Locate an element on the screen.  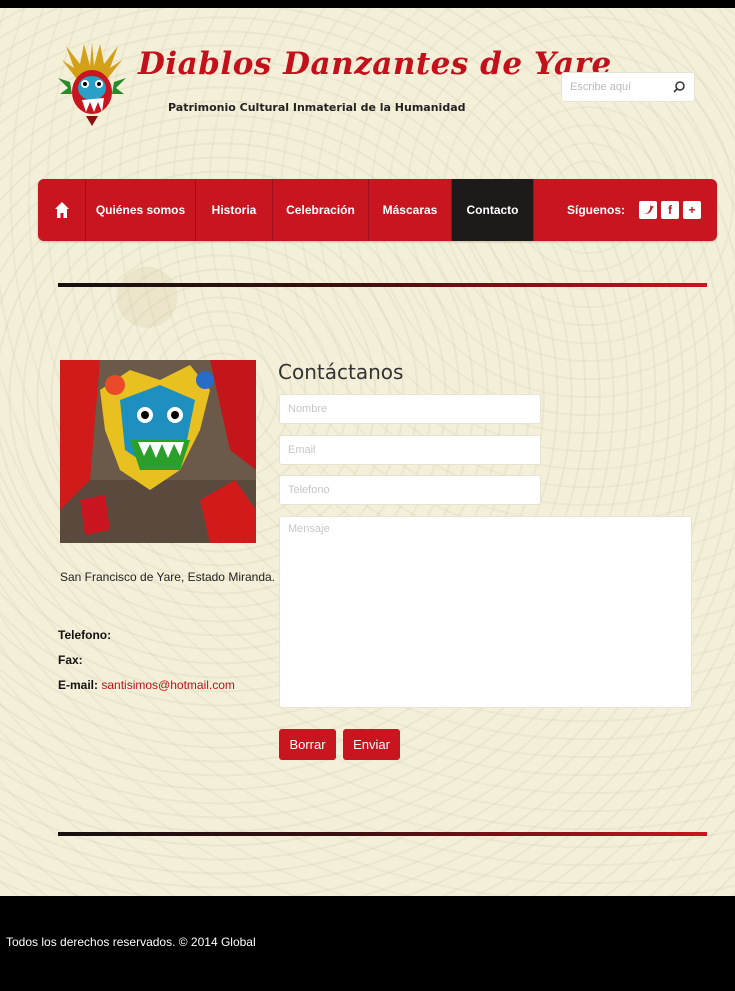
search-input is located at coordinates (618, 87).